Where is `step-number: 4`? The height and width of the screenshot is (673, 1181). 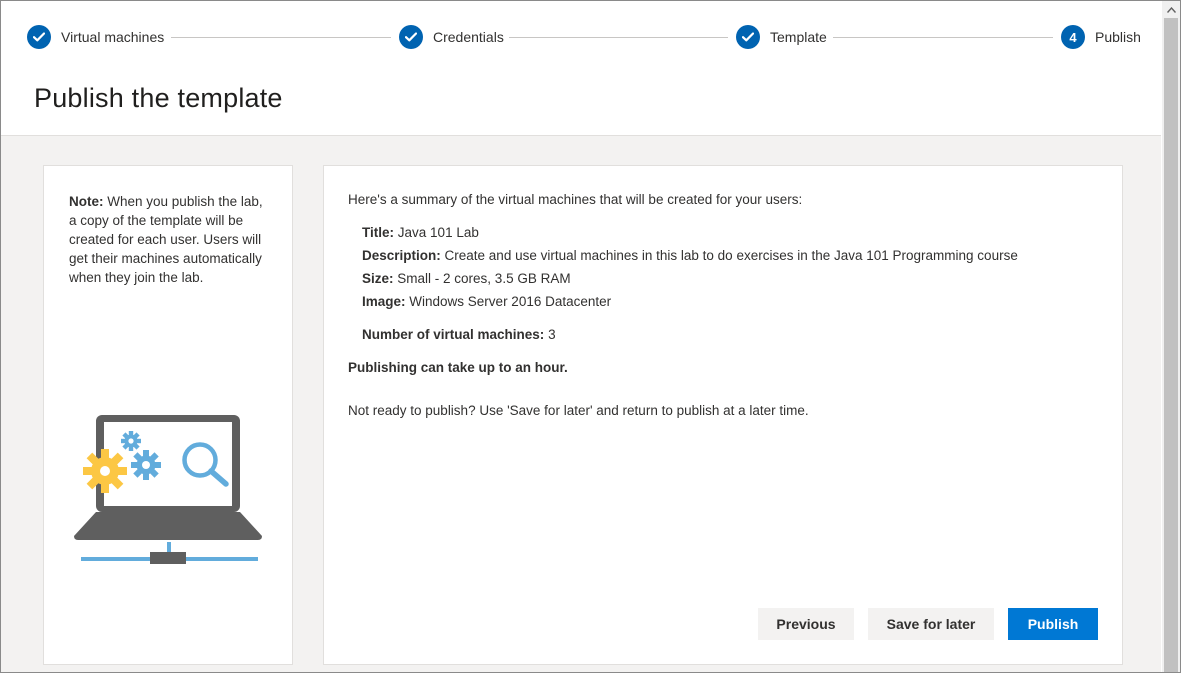 step-number: 4 is located at coordinates (1073, 37).